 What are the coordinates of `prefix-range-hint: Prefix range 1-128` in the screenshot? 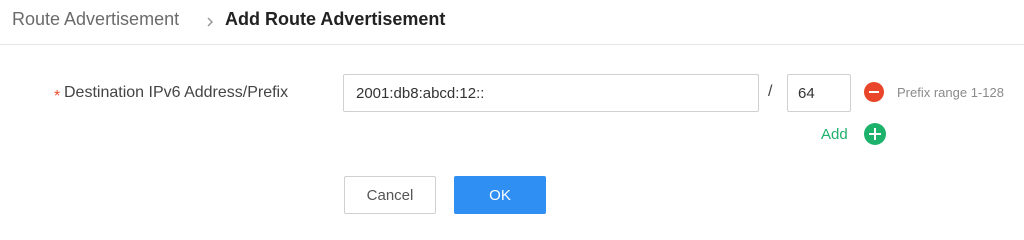 It's located at (950, 92).